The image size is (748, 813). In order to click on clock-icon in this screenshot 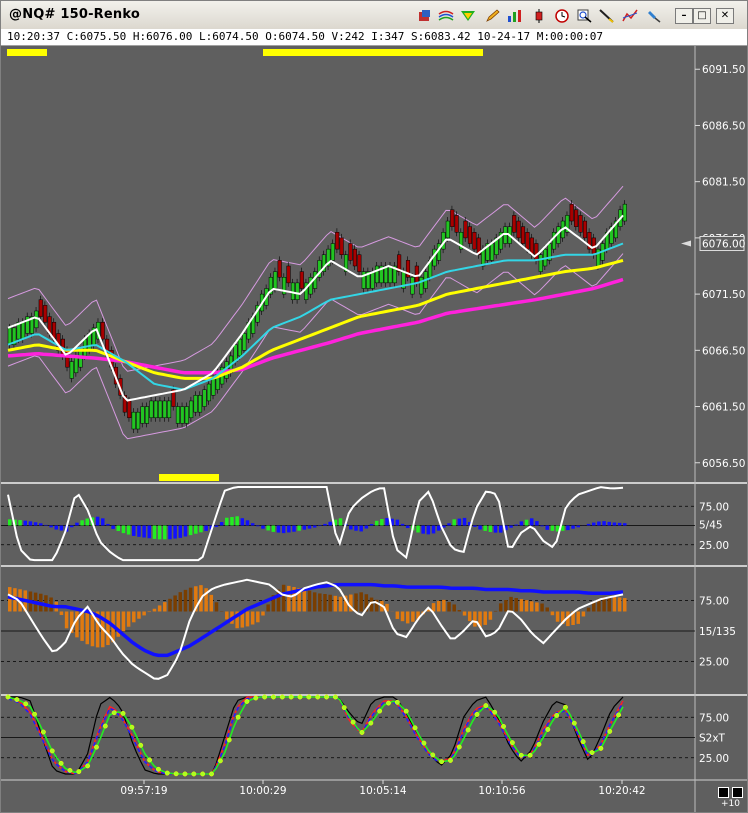, I will do `click(562, 15)`.